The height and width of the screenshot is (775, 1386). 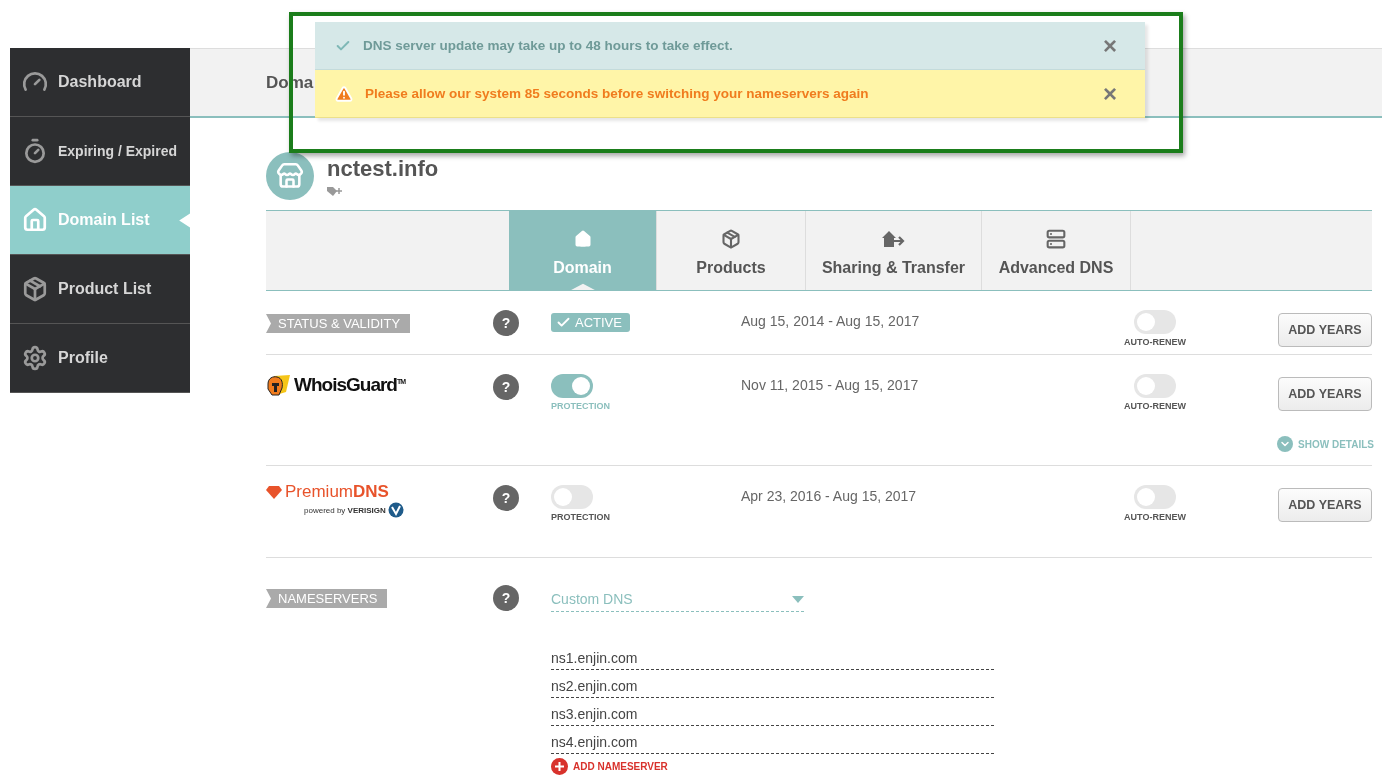 What do you see at coordinates (772, 684) in the screenshot?
I see `nameserver-field: ns2.enjin.com` at bounding box center [772, 684].